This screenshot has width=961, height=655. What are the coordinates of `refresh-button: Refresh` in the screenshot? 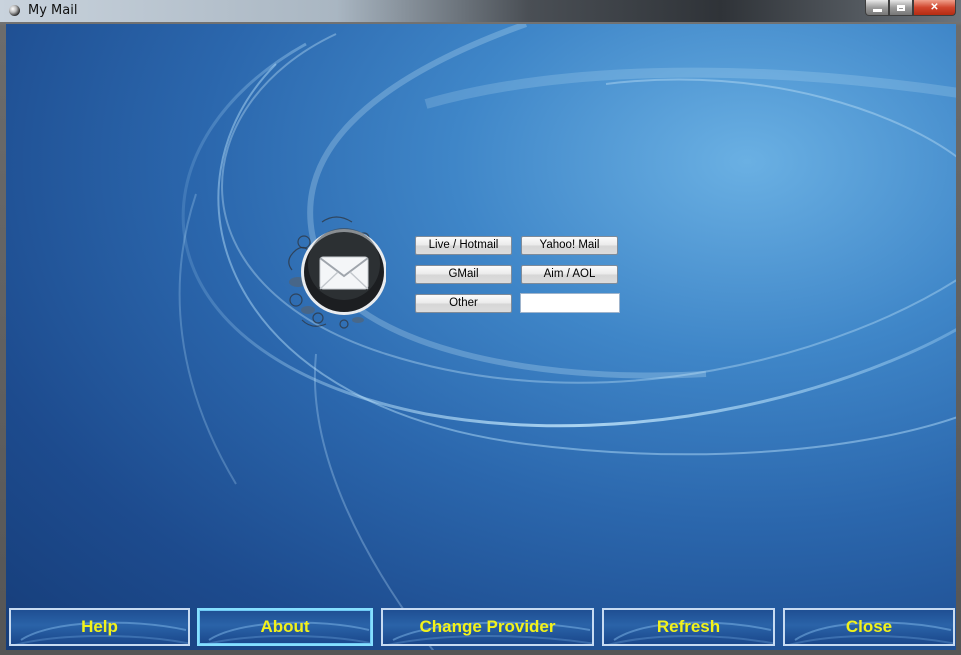 It's located at (688, 627).